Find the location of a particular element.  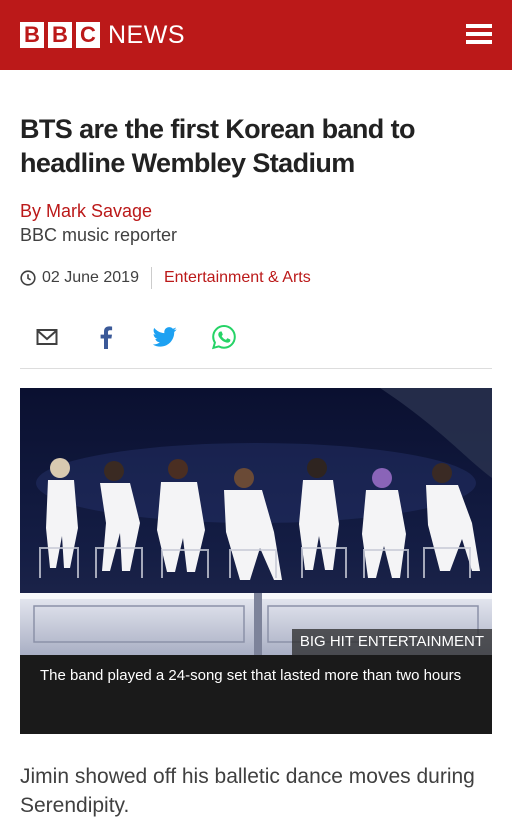

section-link: Entertainment & Arts is located at coordinates (237, 278).